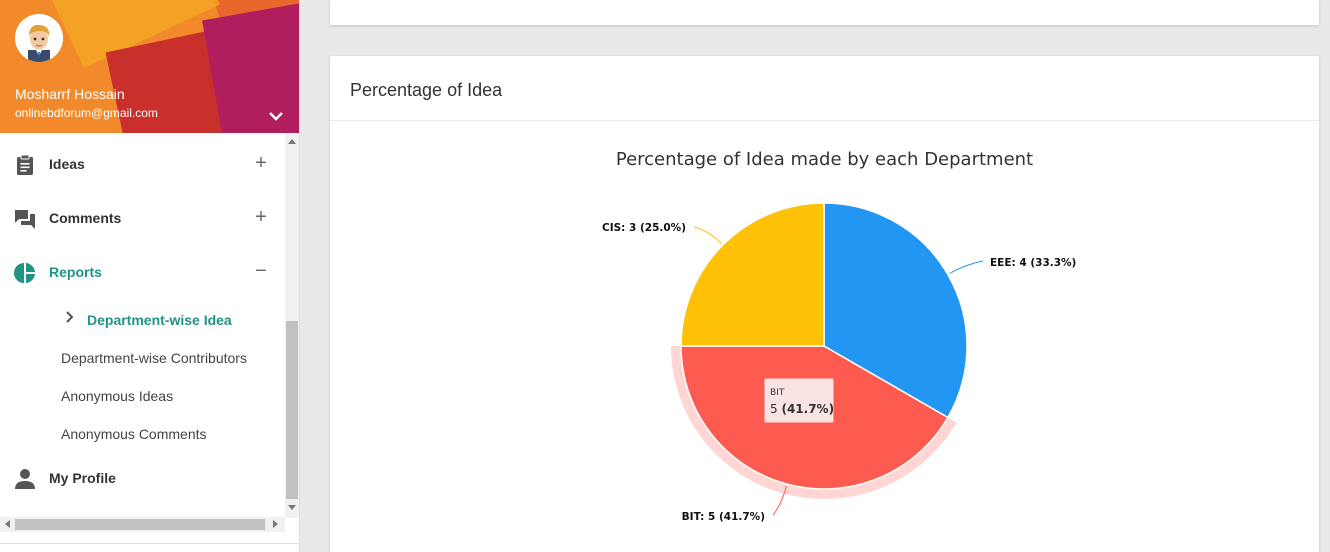 The height and width of the screenshot is (552, 1330). What do you see at coordinates (117, 396) in the screenshot?
I see `sidebar-subitem-anonymous-ideas: Anonymous Ideas` at bounding box center [117, 396].